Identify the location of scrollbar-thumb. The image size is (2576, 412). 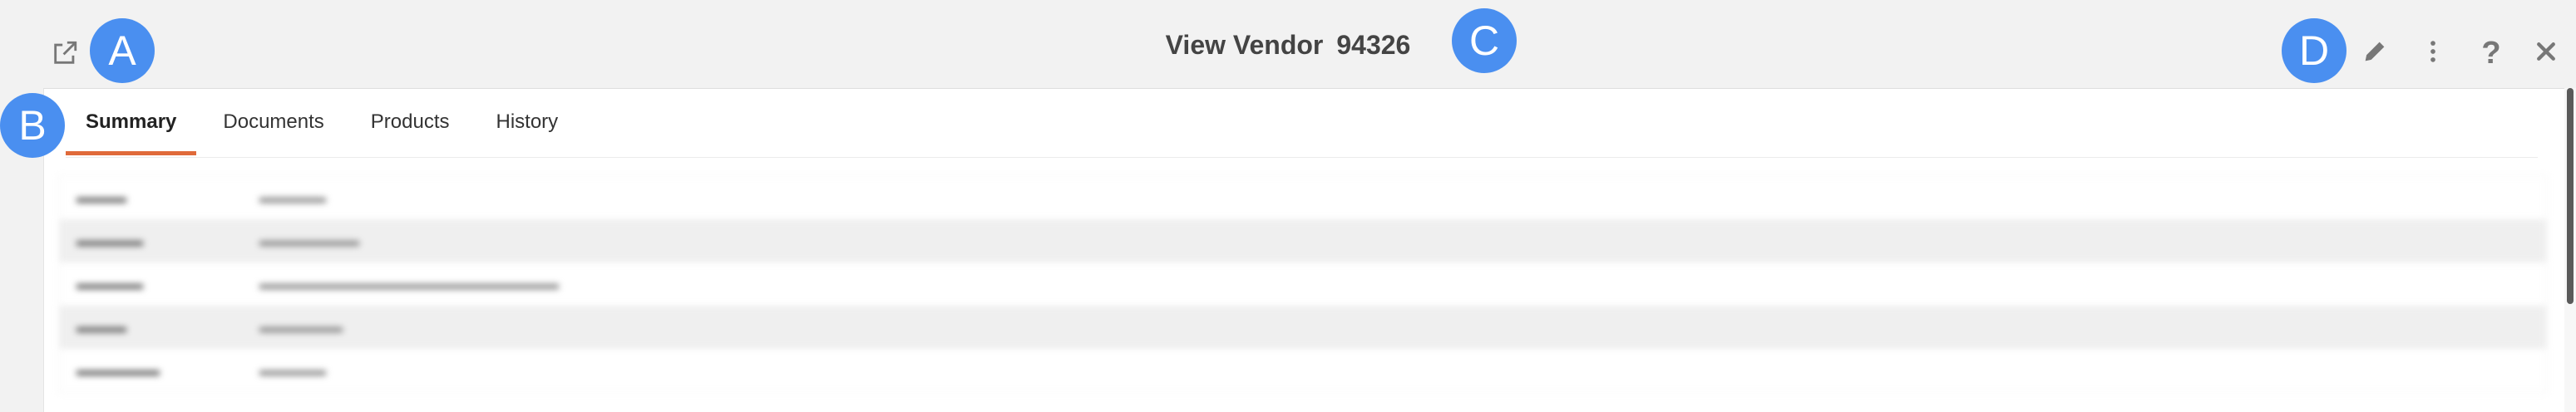
(2570, 196).